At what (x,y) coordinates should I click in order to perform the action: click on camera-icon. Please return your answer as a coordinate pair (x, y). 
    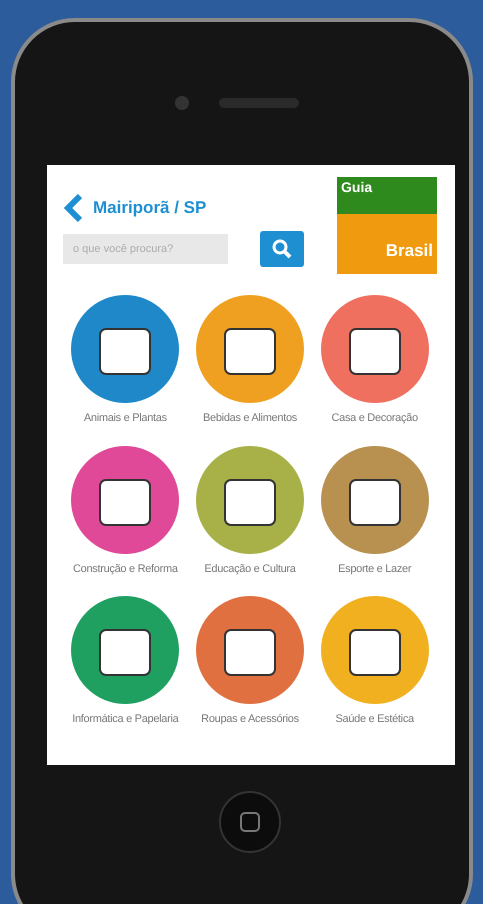
    Looking at the image, I should click on (182, 103).